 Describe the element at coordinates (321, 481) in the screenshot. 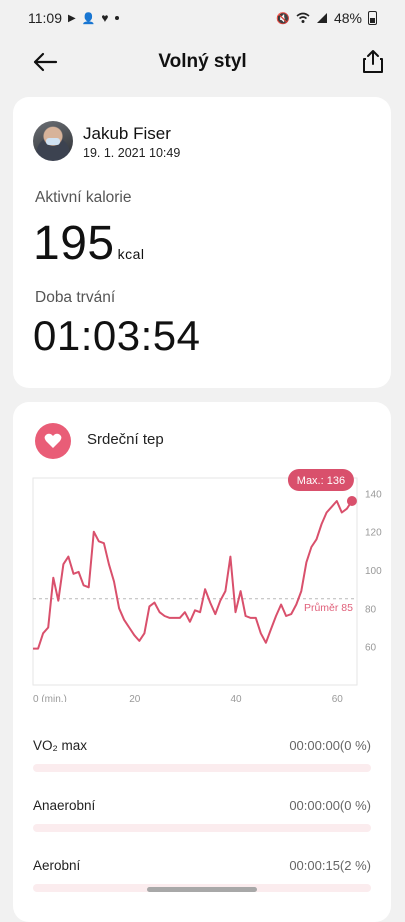

I see `max-badge-label: Max.: 136` at that location.